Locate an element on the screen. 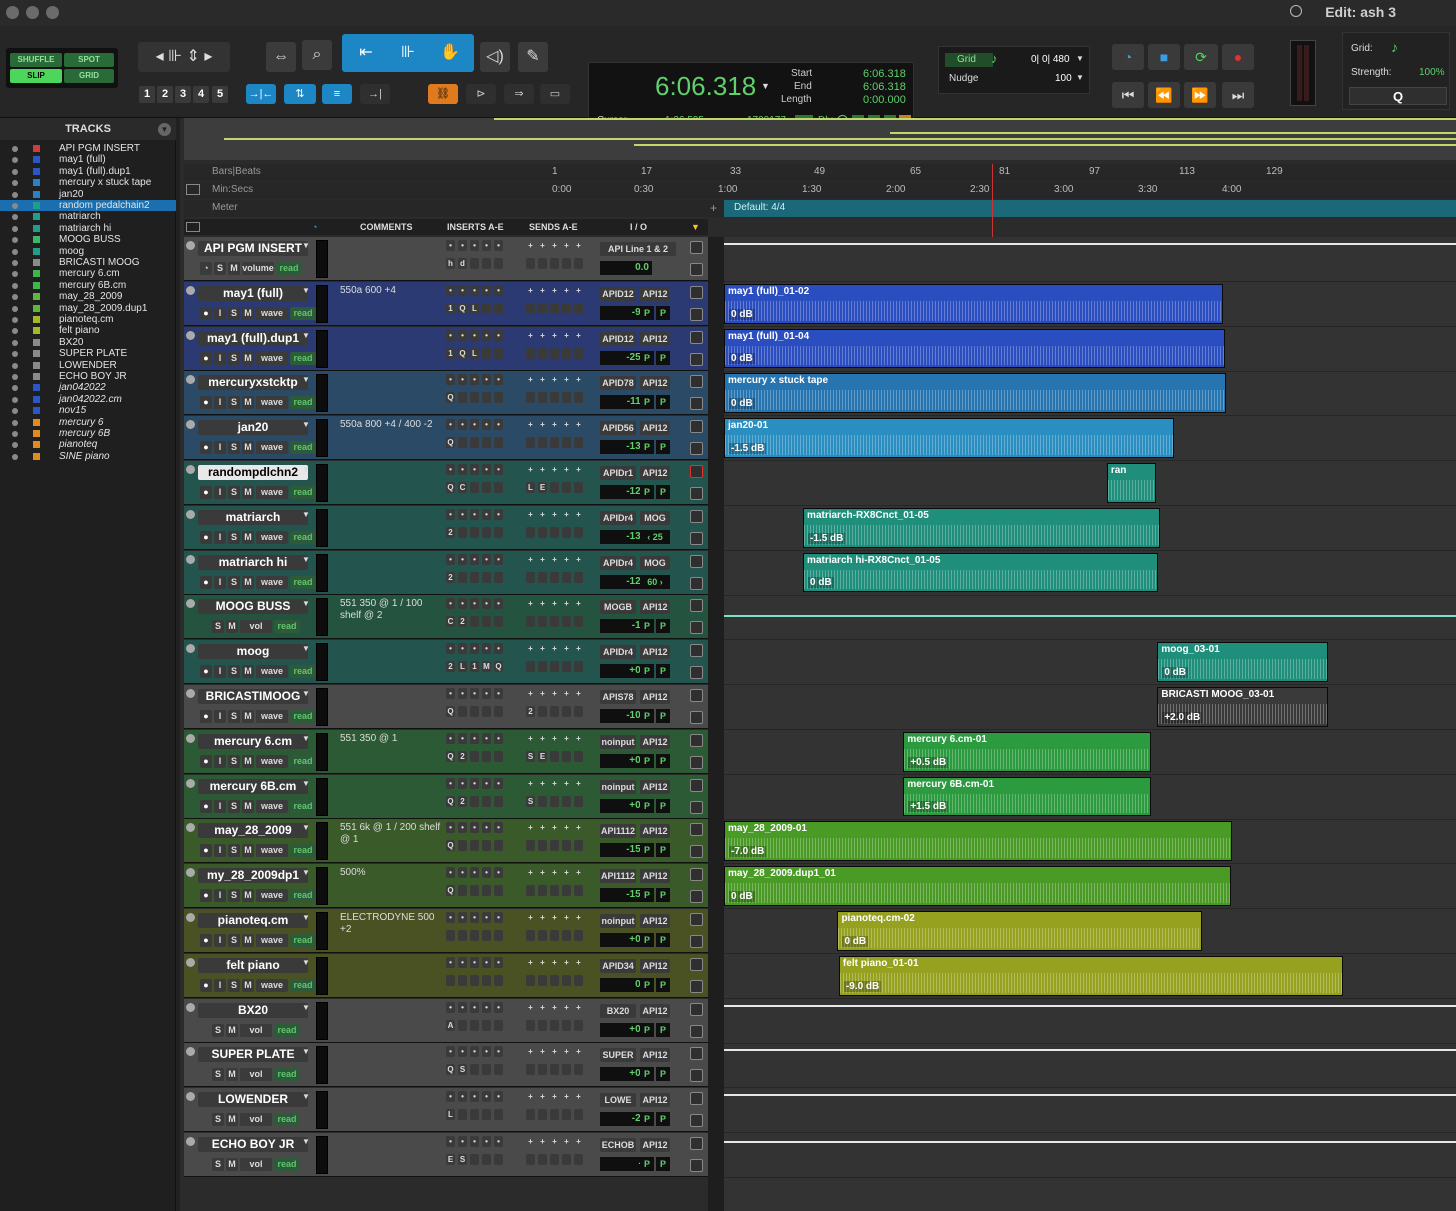 This screenshot has width=1456, height=1211. nudge-value: 100 is located at coordinates (1063, 78).